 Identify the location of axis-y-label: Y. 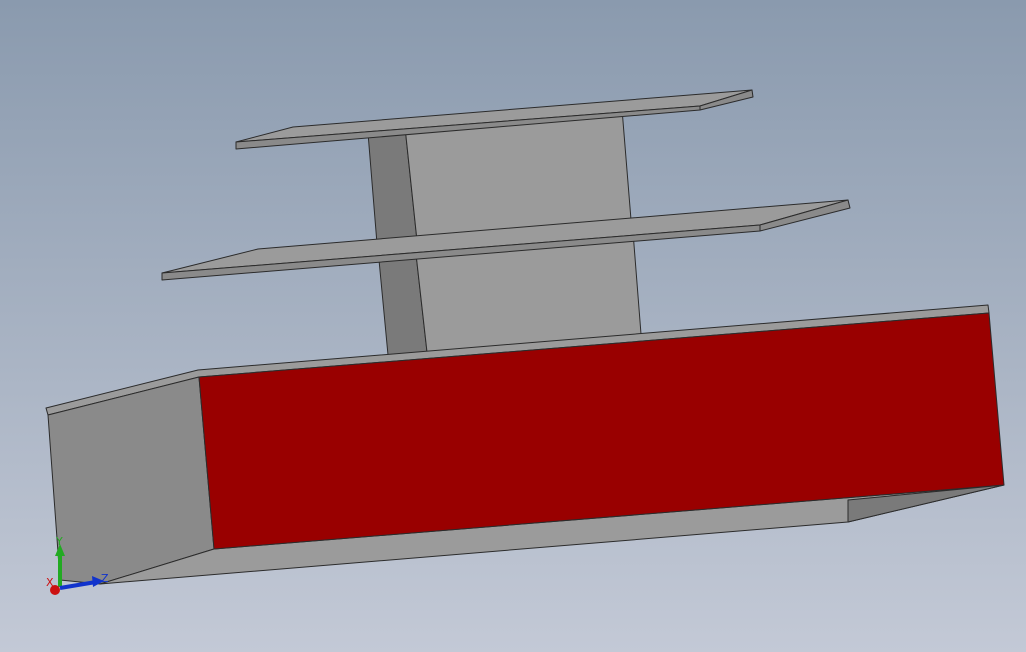
(59, 541).